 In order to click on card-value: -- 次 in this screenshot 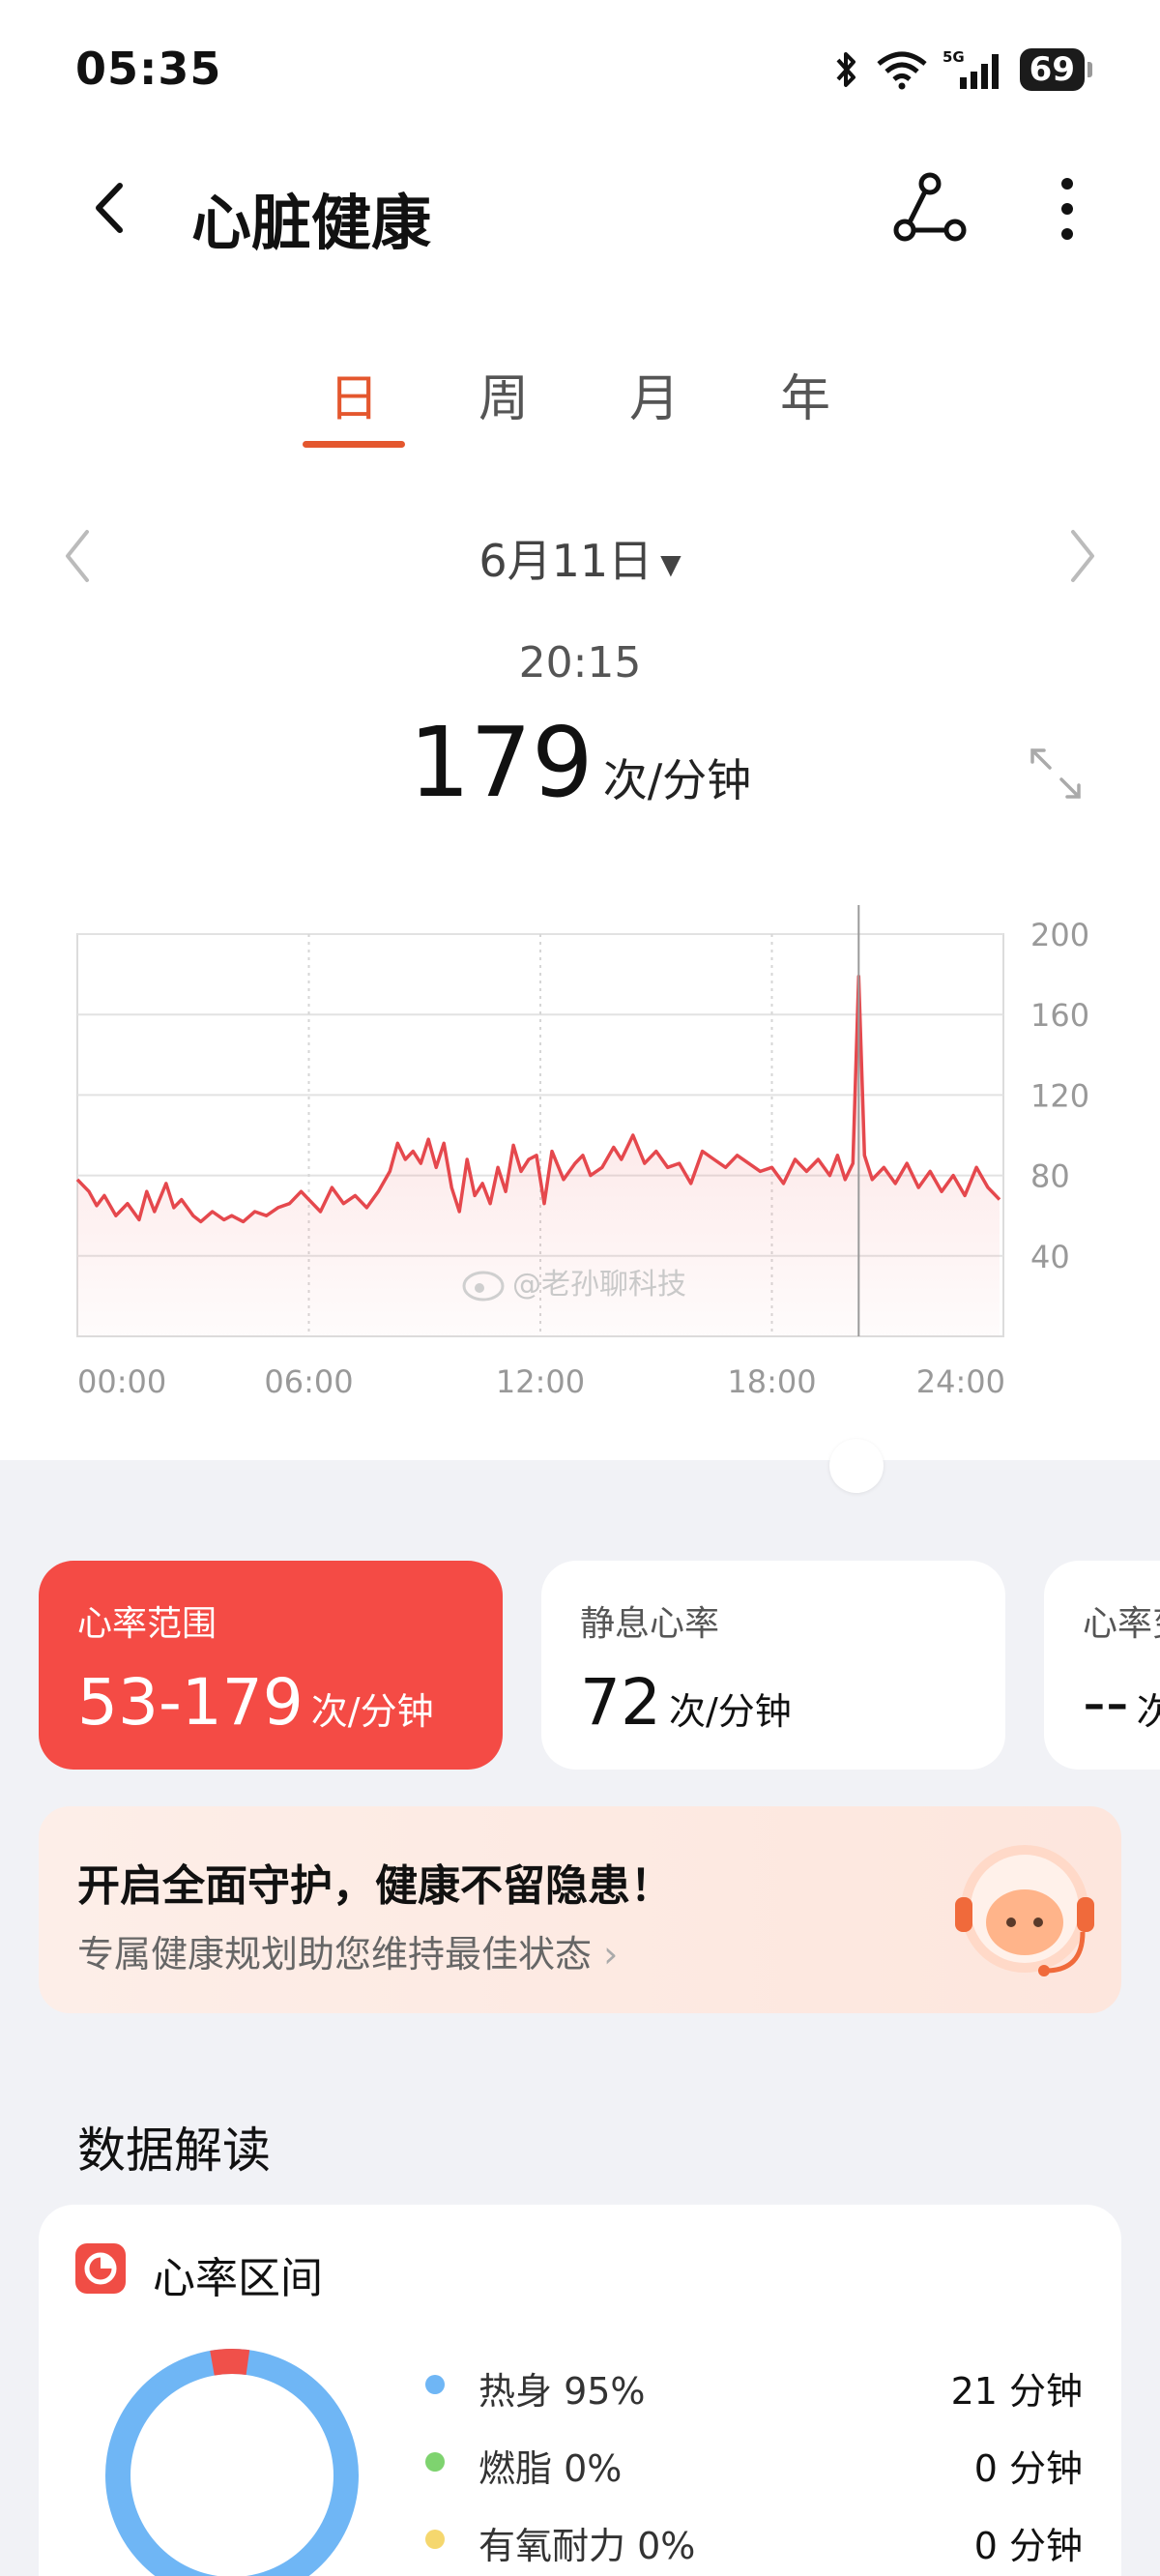, I will do `click(1121, 1702)`.